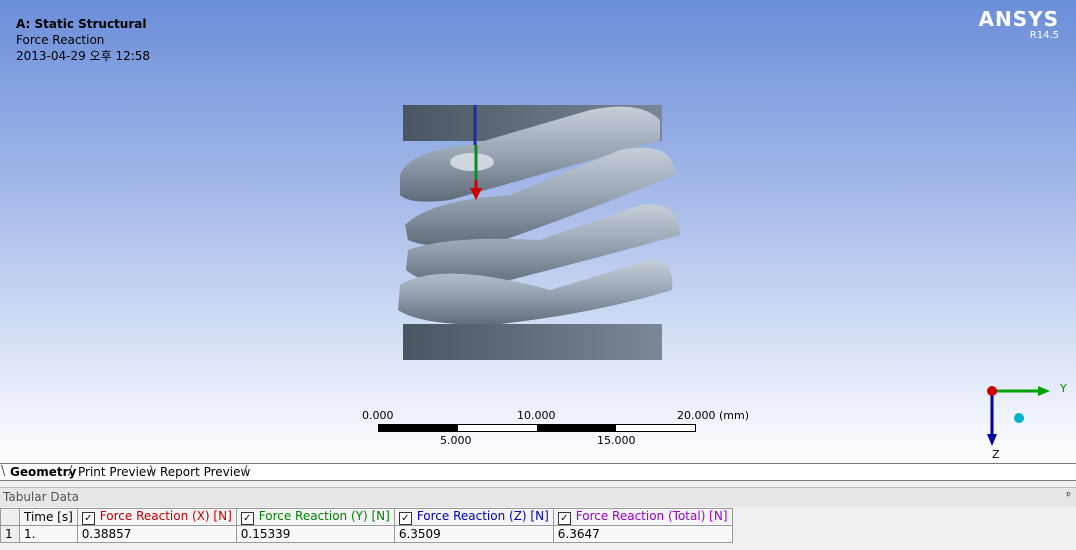 This screenshot has height=550, width=1076. Describe the element at coordinates (10, 534) in the screenshot. I see `row-index: 1` at that location.